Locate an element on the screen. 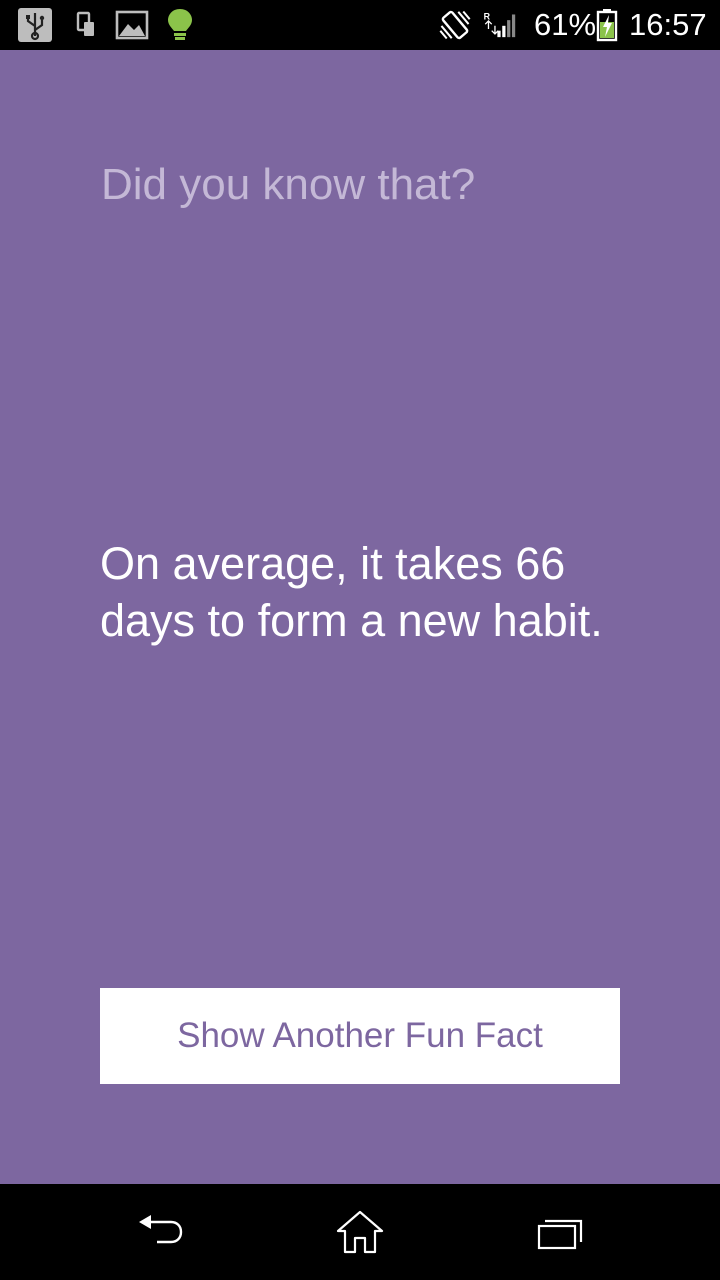  recent-apps-button is located at coordinates (560, 1232).